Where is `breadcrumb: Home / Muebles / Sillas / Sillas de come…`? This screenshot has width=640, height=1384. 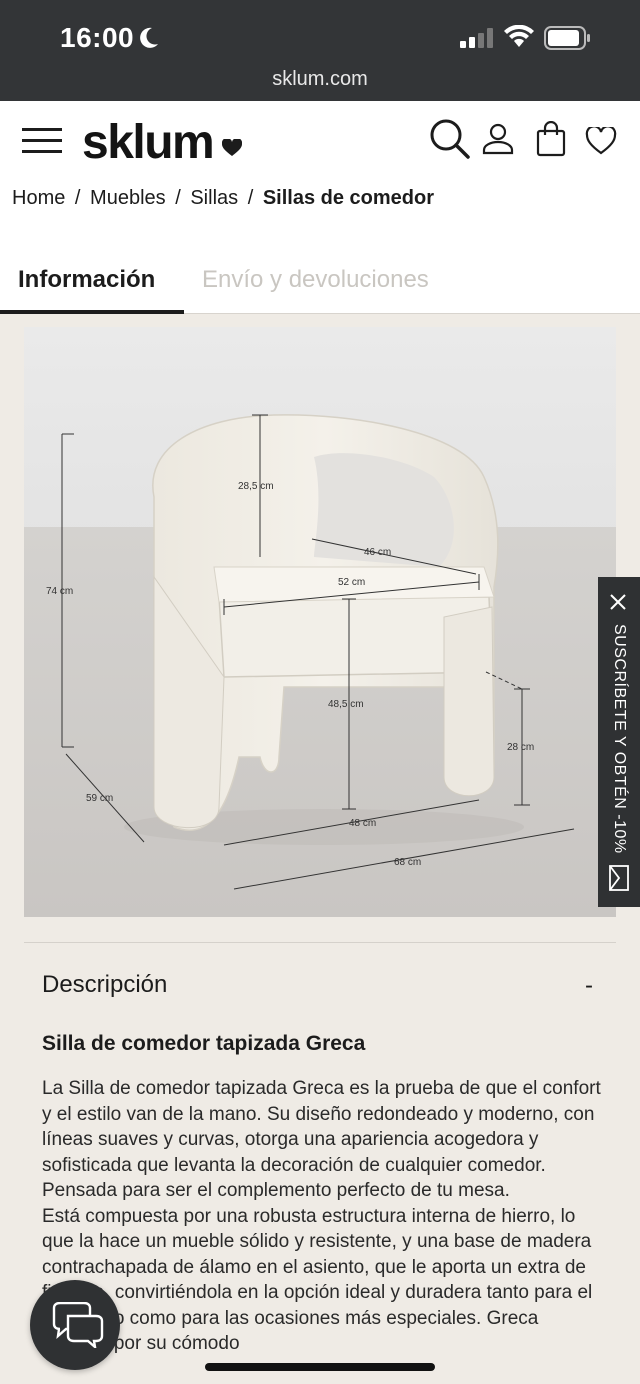 breadcrumb: Home / Muebles / Sillas / Sillas de come… is located at coordinates (223, 198).